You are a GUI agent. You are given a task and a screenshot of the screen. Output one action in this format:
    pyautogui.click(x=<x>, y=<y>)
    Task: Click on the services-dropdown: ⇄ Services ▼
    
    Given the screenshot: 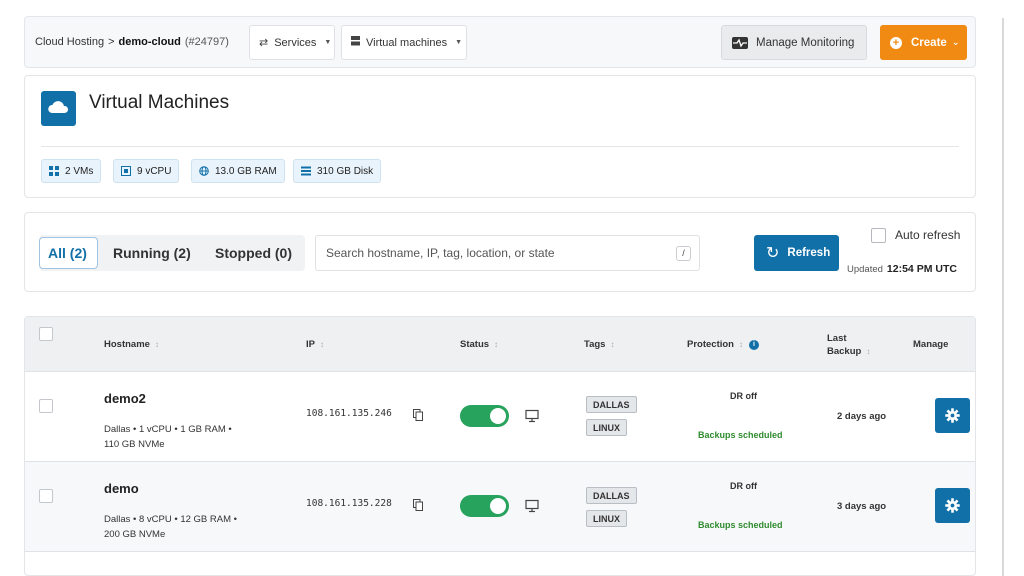 What is the action you would take?
    pyautogui.click(x=292, y=42)
    